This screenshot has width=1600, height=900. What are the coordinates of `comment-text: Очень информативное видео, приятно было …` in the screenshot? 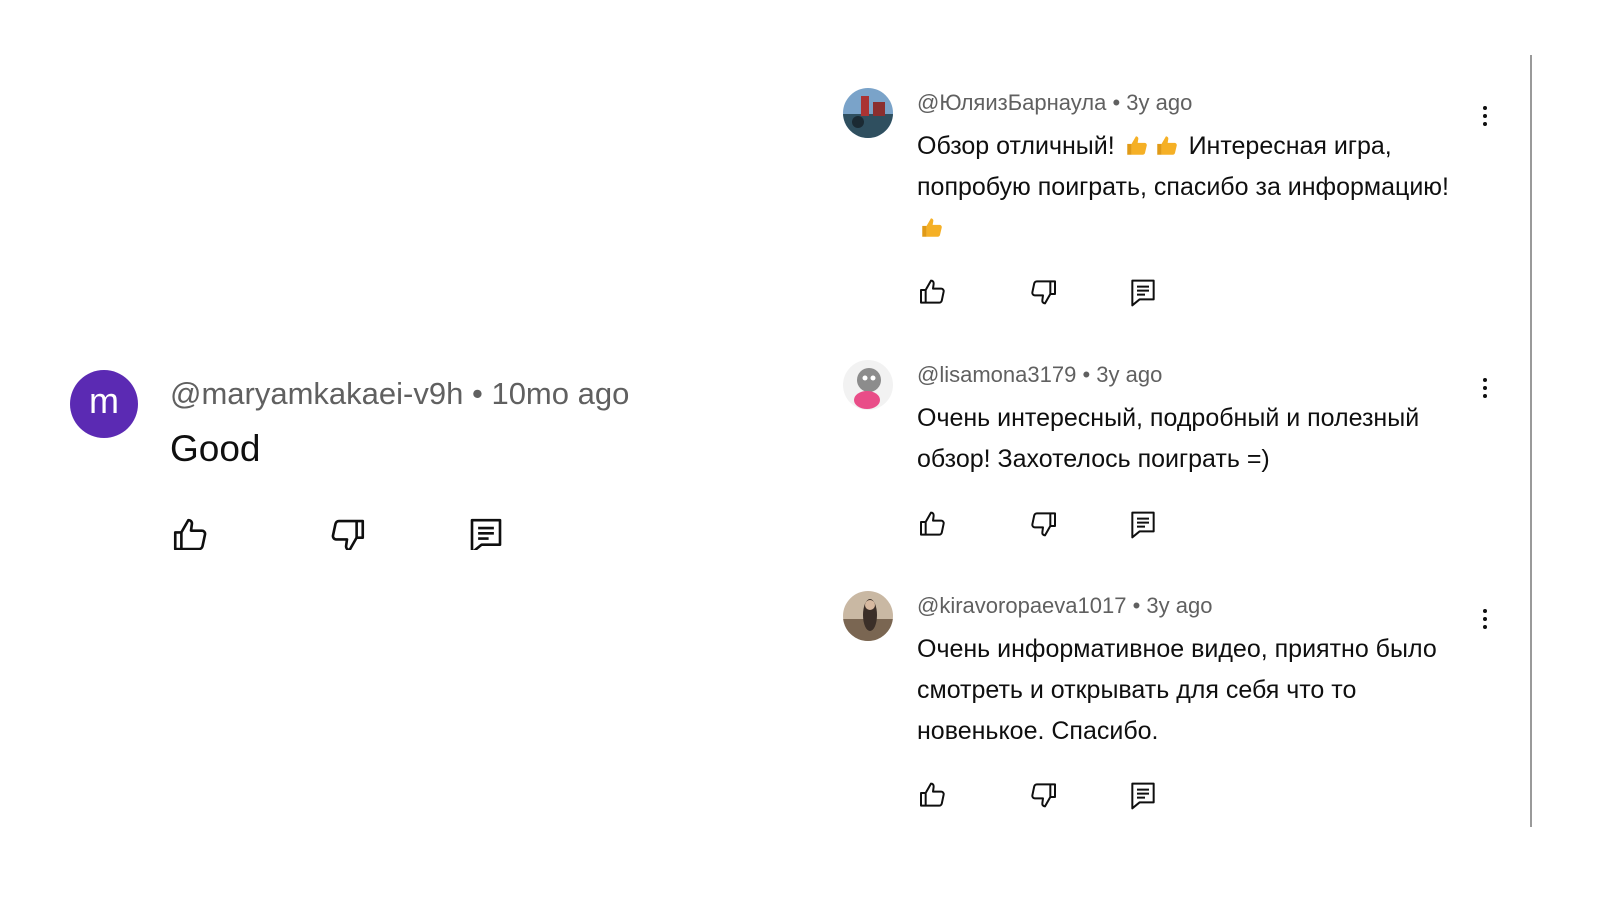 It's located at (1177, 690).